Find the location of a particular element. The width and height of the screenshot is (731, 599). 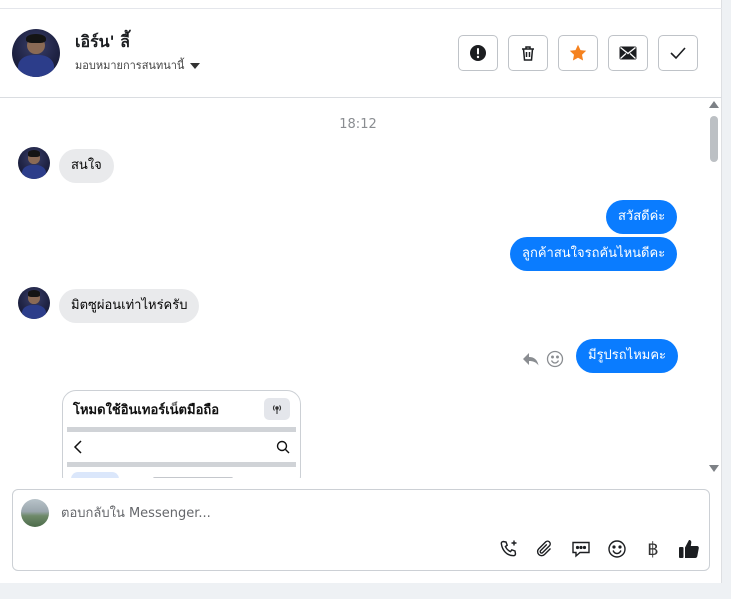

star-button is located at coordinates (578, 53).